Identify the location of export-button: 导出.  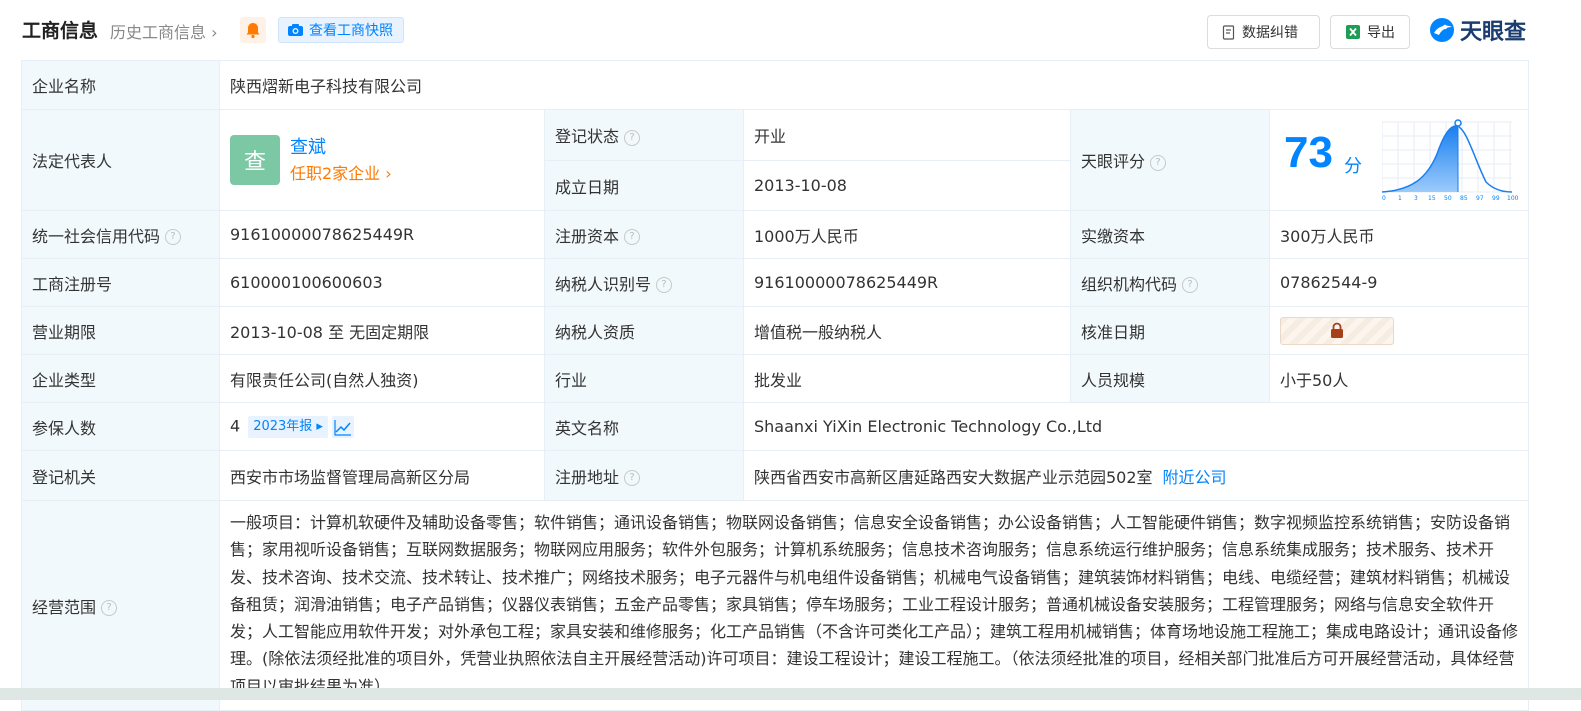
(1370, 32).